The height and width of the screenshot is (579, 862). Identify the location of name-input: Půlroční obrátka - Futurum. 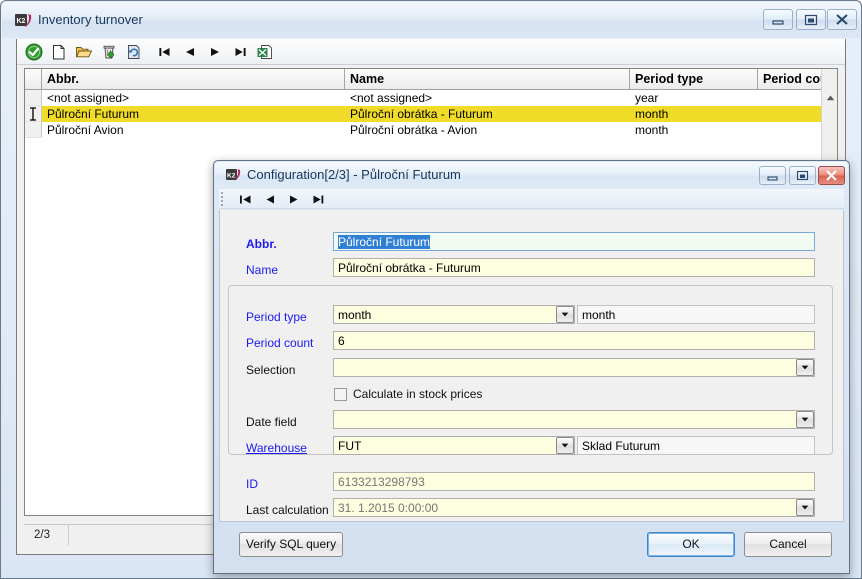
(574, 267).